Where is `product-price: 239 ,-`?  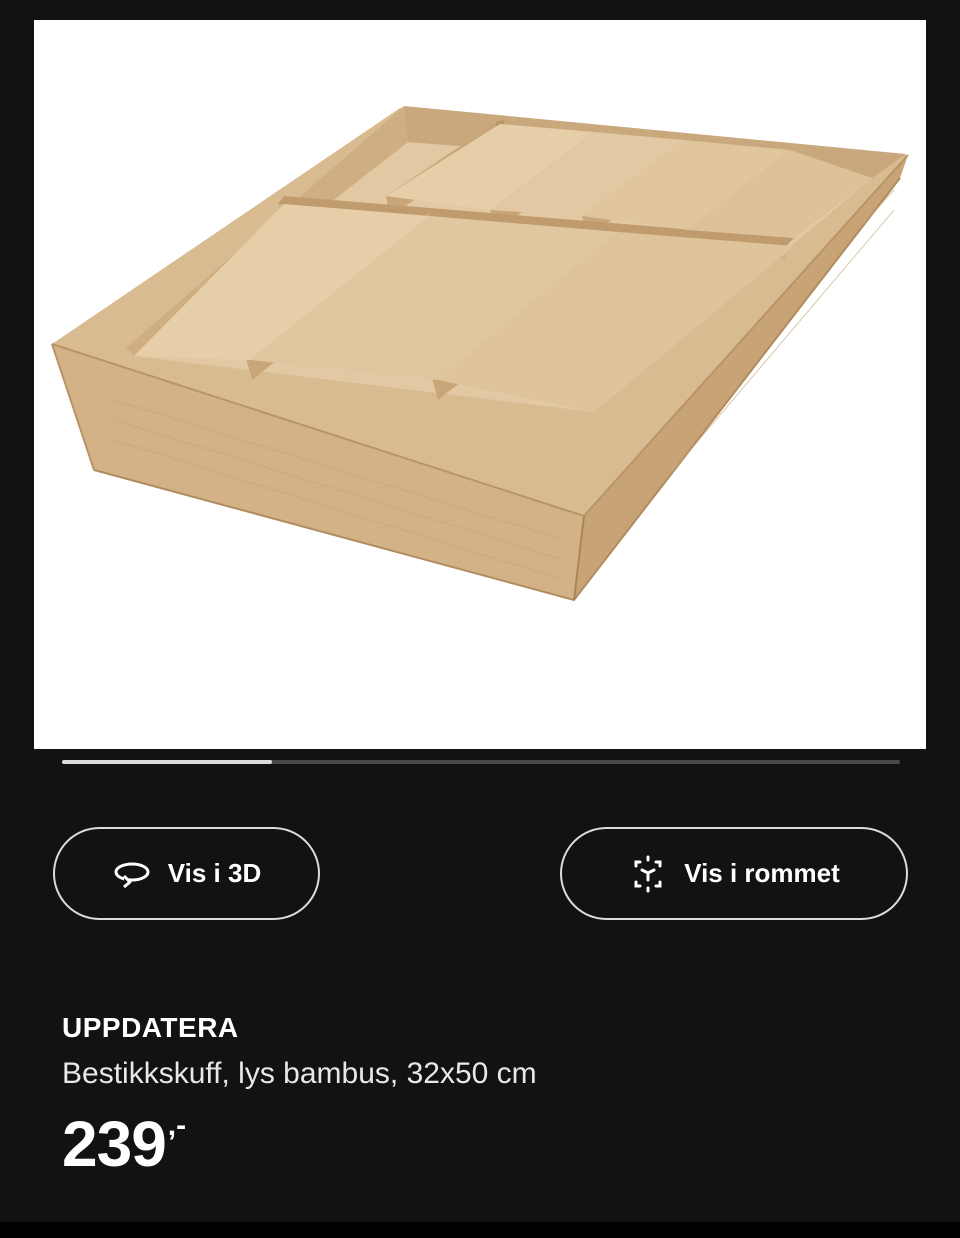
product-price: 239 ,- is located at coordinates (124, 1144).